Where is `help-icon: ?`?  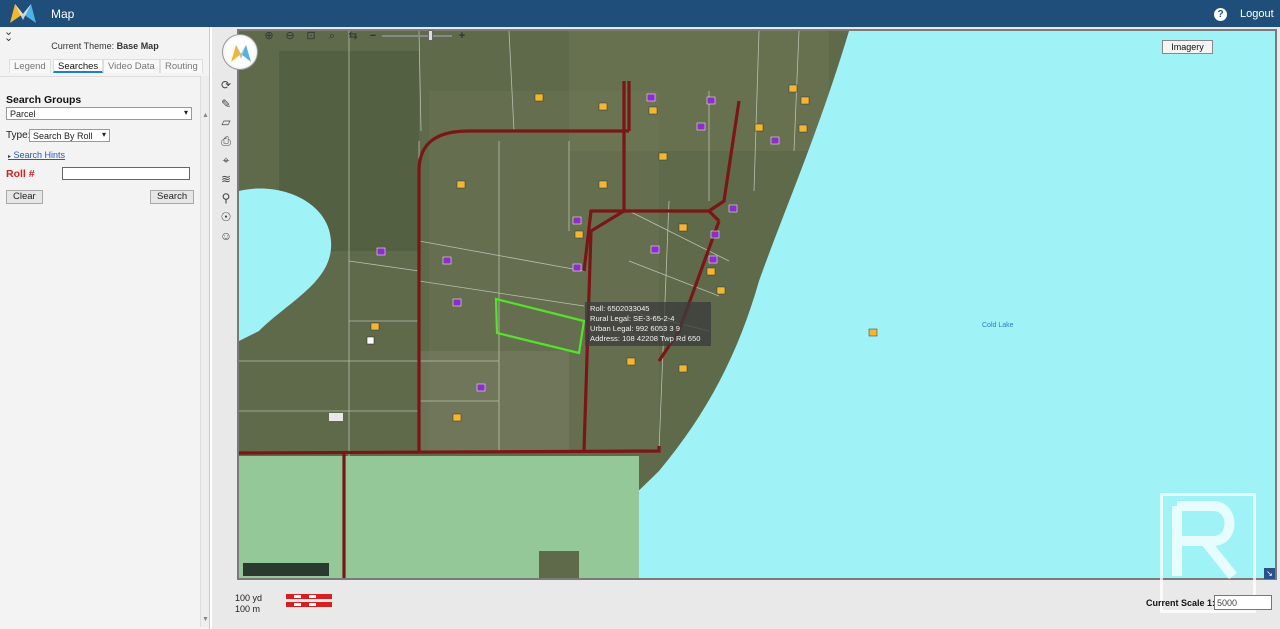
help-icon: ? is located at coordinates (1220, 14).